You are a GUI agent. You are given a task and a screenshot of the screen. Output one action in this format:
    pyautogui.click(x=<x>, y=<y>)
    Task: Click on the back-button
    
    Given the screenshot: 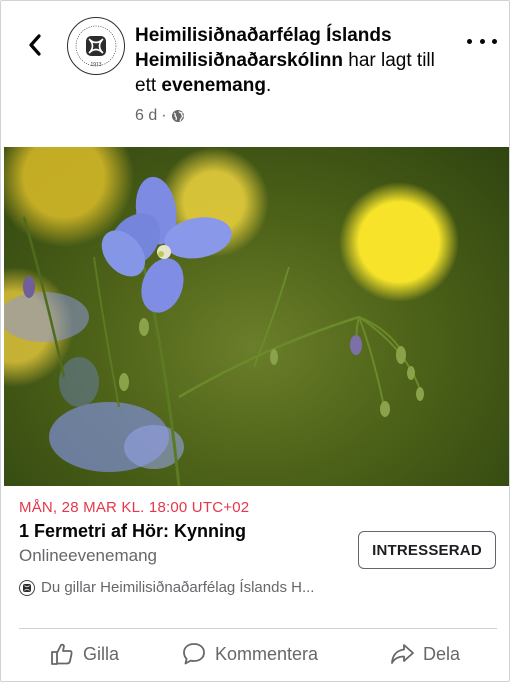 What is the action you would take?
    pyautogui.click(x=35, y=45)
    